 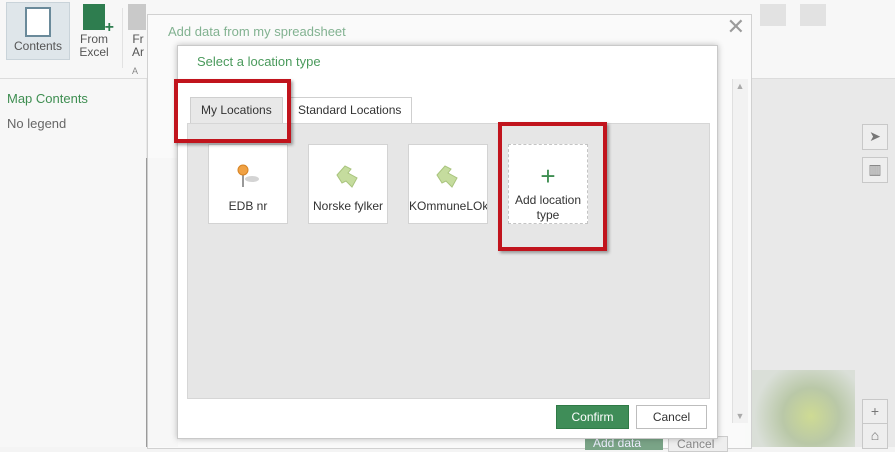 I want to click on scroll-up-icon: ▲, so click(x=740, y=86).